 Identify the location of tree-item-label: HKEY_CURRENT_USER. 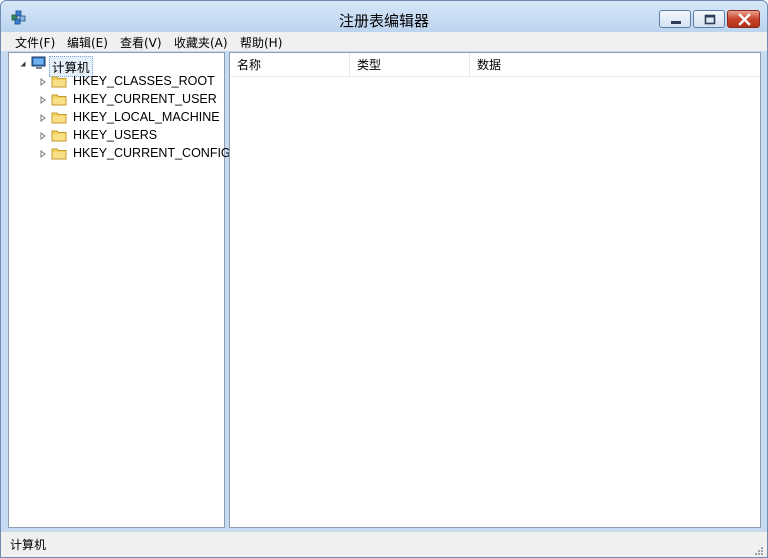
(145, 99).